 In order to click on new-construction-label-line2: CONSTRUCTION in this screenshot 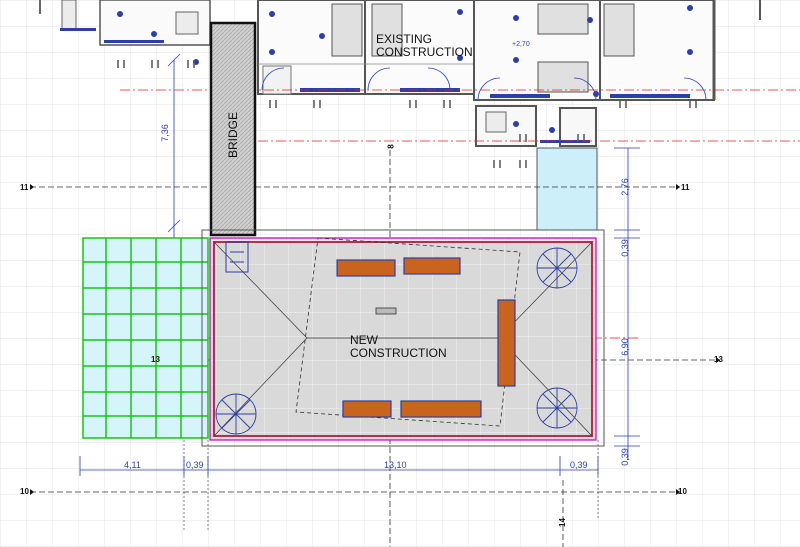, I will do `click(398, 353)`.